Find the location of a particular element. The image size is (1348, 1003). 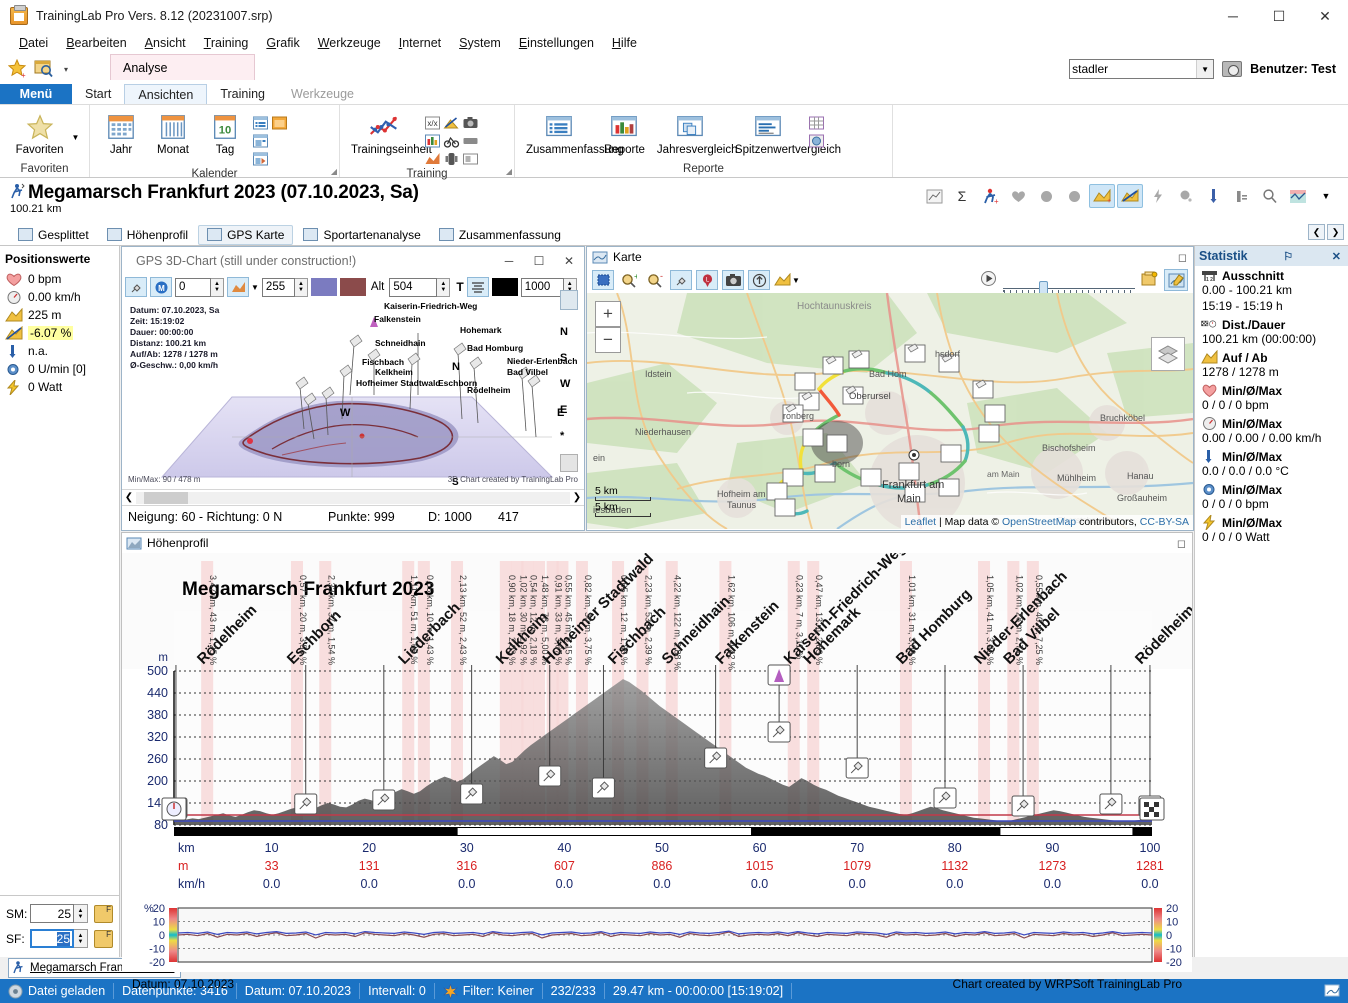

select-area-icon is located at coordinates (603, 280).